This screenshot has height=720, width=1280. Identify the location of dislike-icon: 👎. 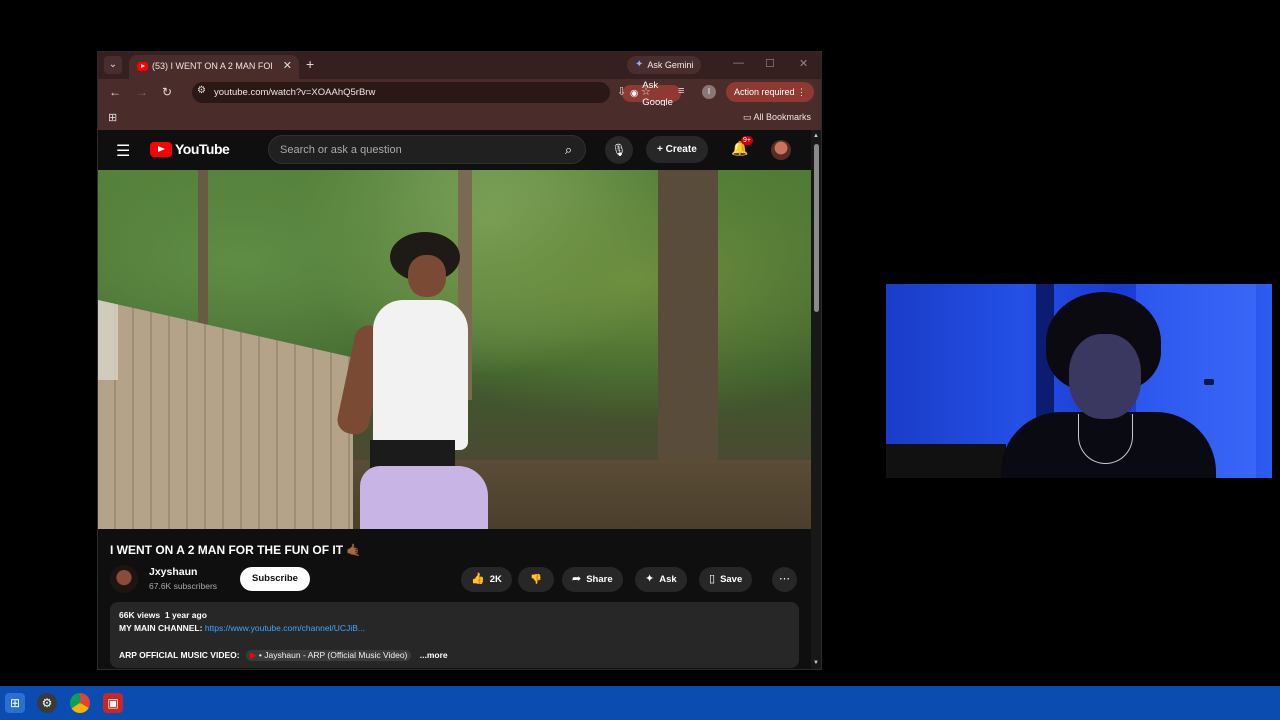
(536, 579).